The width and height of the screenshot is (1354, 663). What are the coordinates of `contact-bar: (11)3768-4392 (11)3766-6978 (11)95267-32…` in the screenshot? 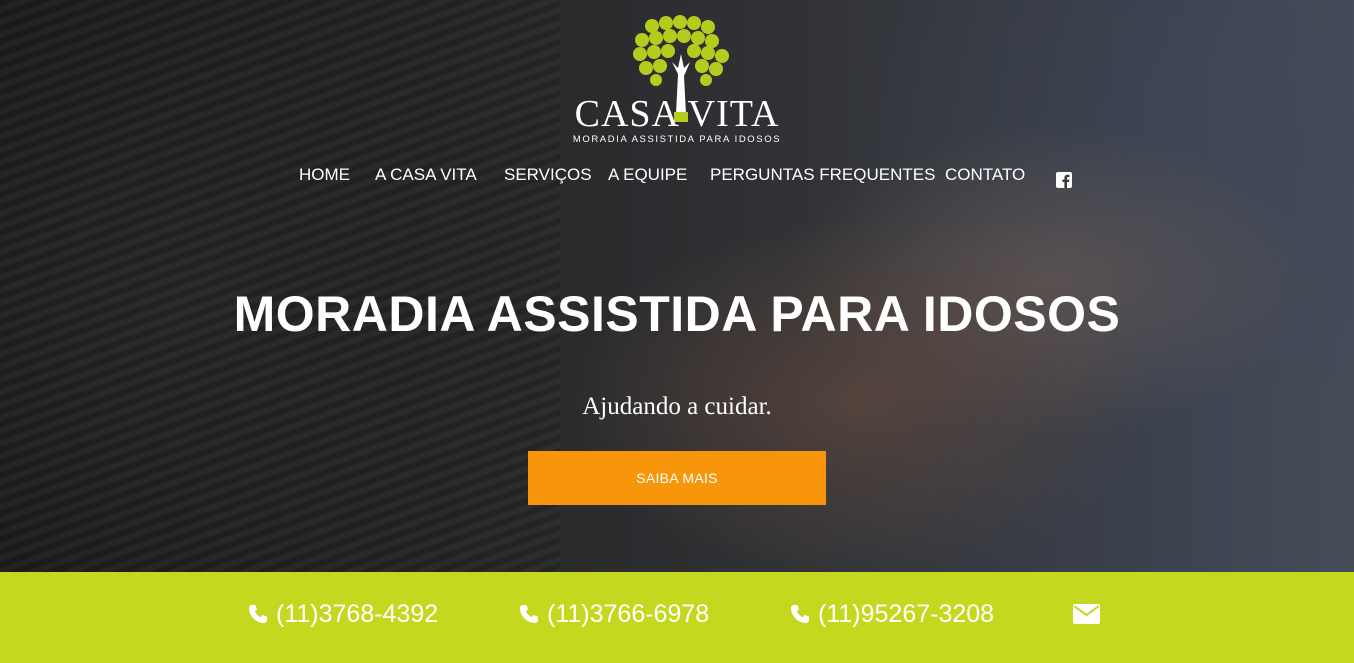 It's located at (677, 617).